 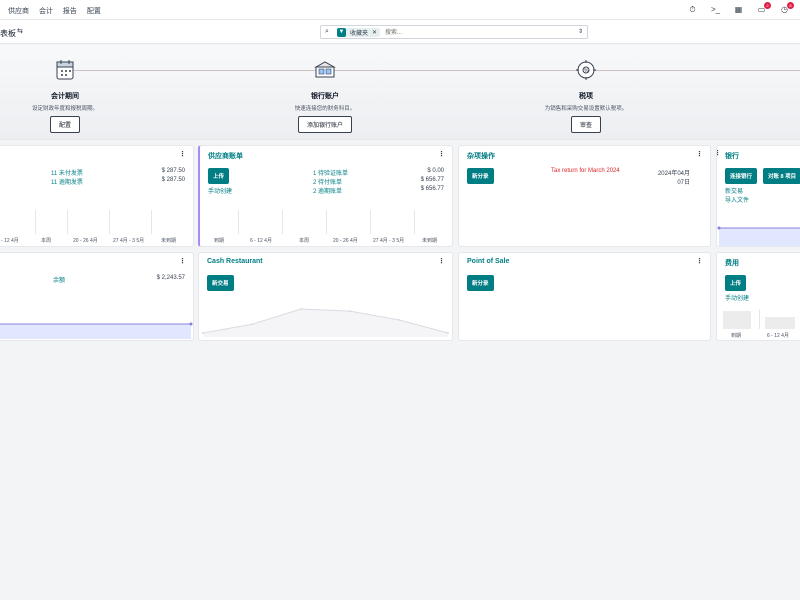 I want to click on terminal-icon: >_, so click(x=715, y=9).